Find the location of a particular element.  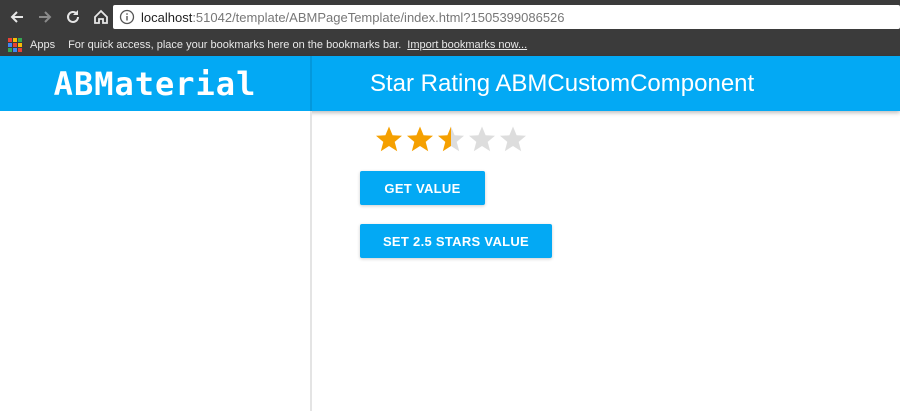

forward-button is located at coordinates (45, 17).